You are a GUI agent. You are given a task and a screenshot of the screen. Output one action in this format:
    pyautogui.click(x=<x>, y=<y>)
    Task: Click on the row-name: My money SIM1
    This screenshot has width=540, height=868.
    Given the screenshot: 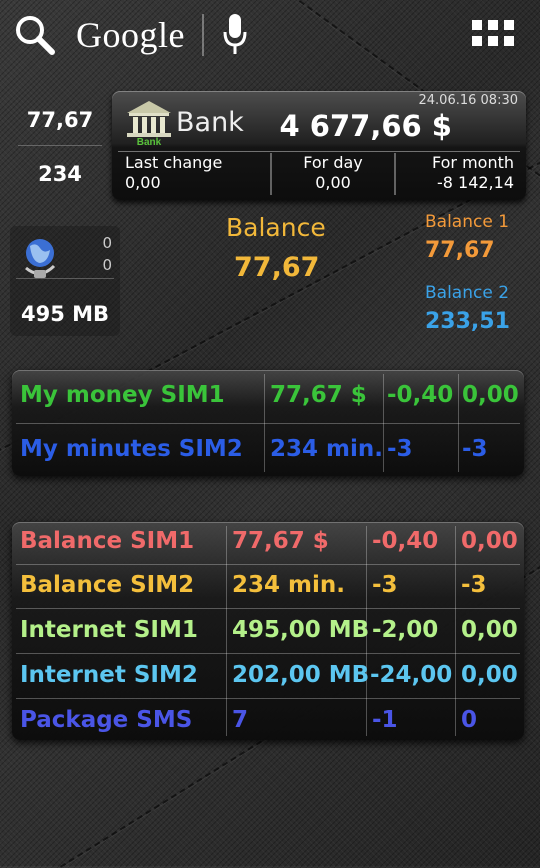 What is the action you would take?
    pyautogui.click(x=122, y=395)
    